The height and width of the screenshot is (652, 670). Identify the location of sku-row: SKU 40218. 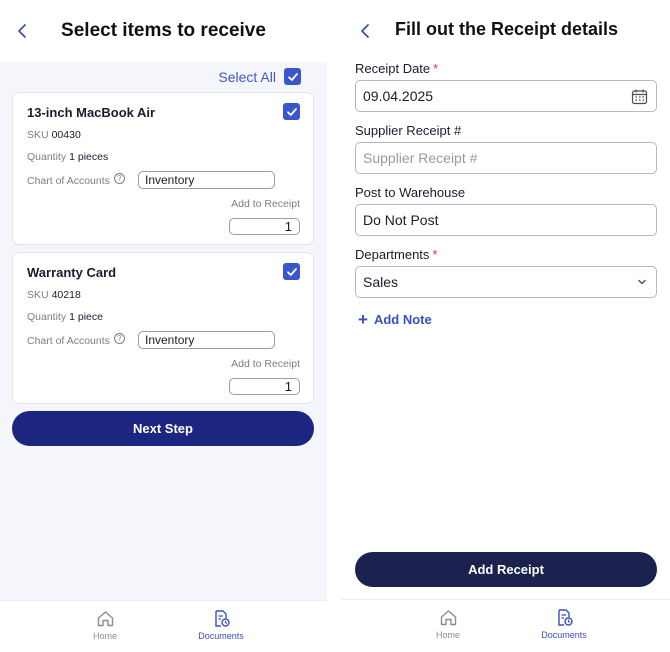
(54, 295).